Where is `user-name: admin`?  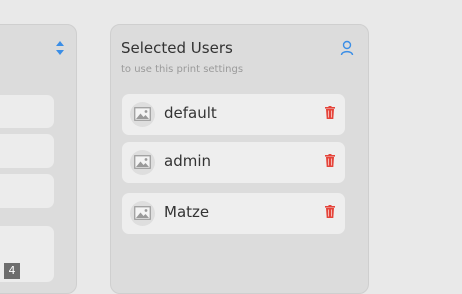
user-name: admin is located at coordinates (187, 161).